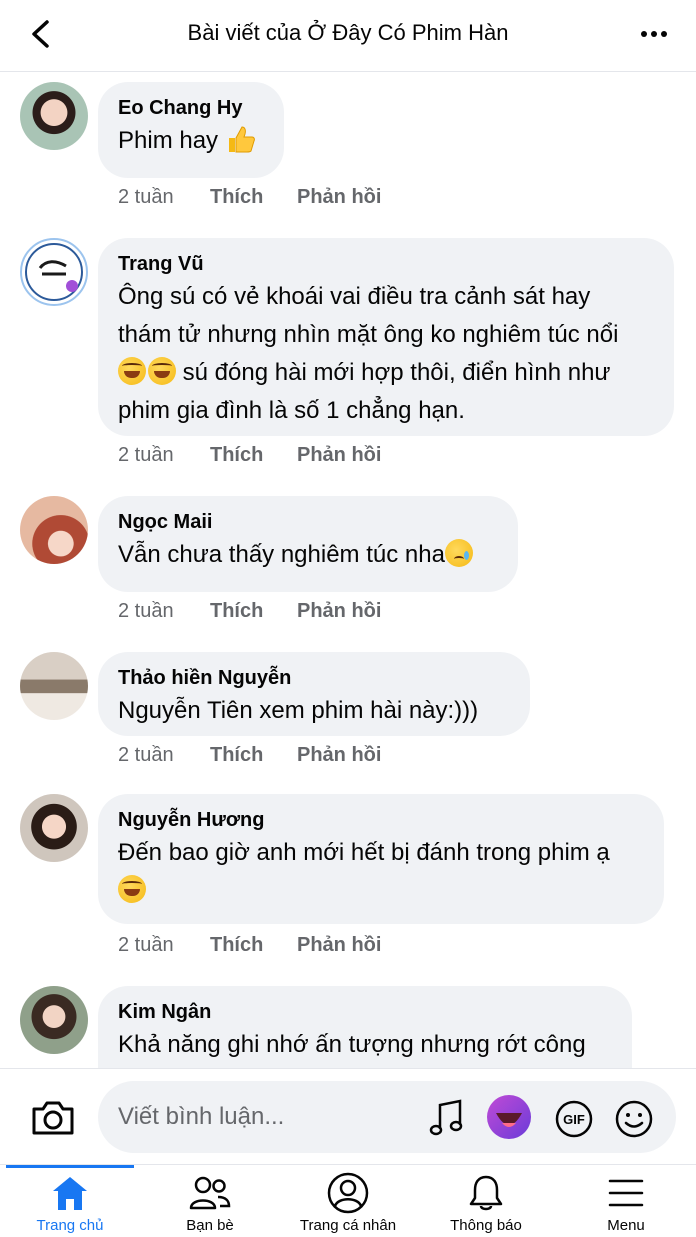 This screenshot has width=696, height=1237. What do you see at coordinates (308, 522) in the screenshot?
I see `commenter-name: Ngọc Maii` at bounding box center [308, 522].